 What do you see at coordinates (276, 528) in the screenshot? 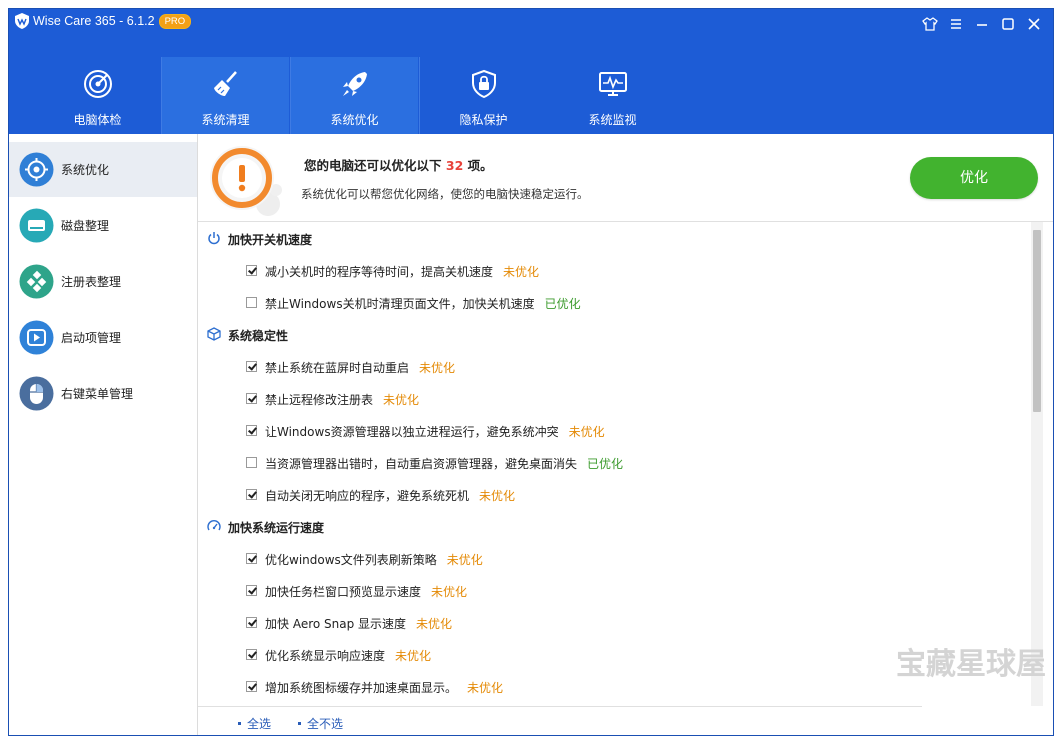
I see `group-title: 加快系统运行速度` at bounding box center [276, 528].